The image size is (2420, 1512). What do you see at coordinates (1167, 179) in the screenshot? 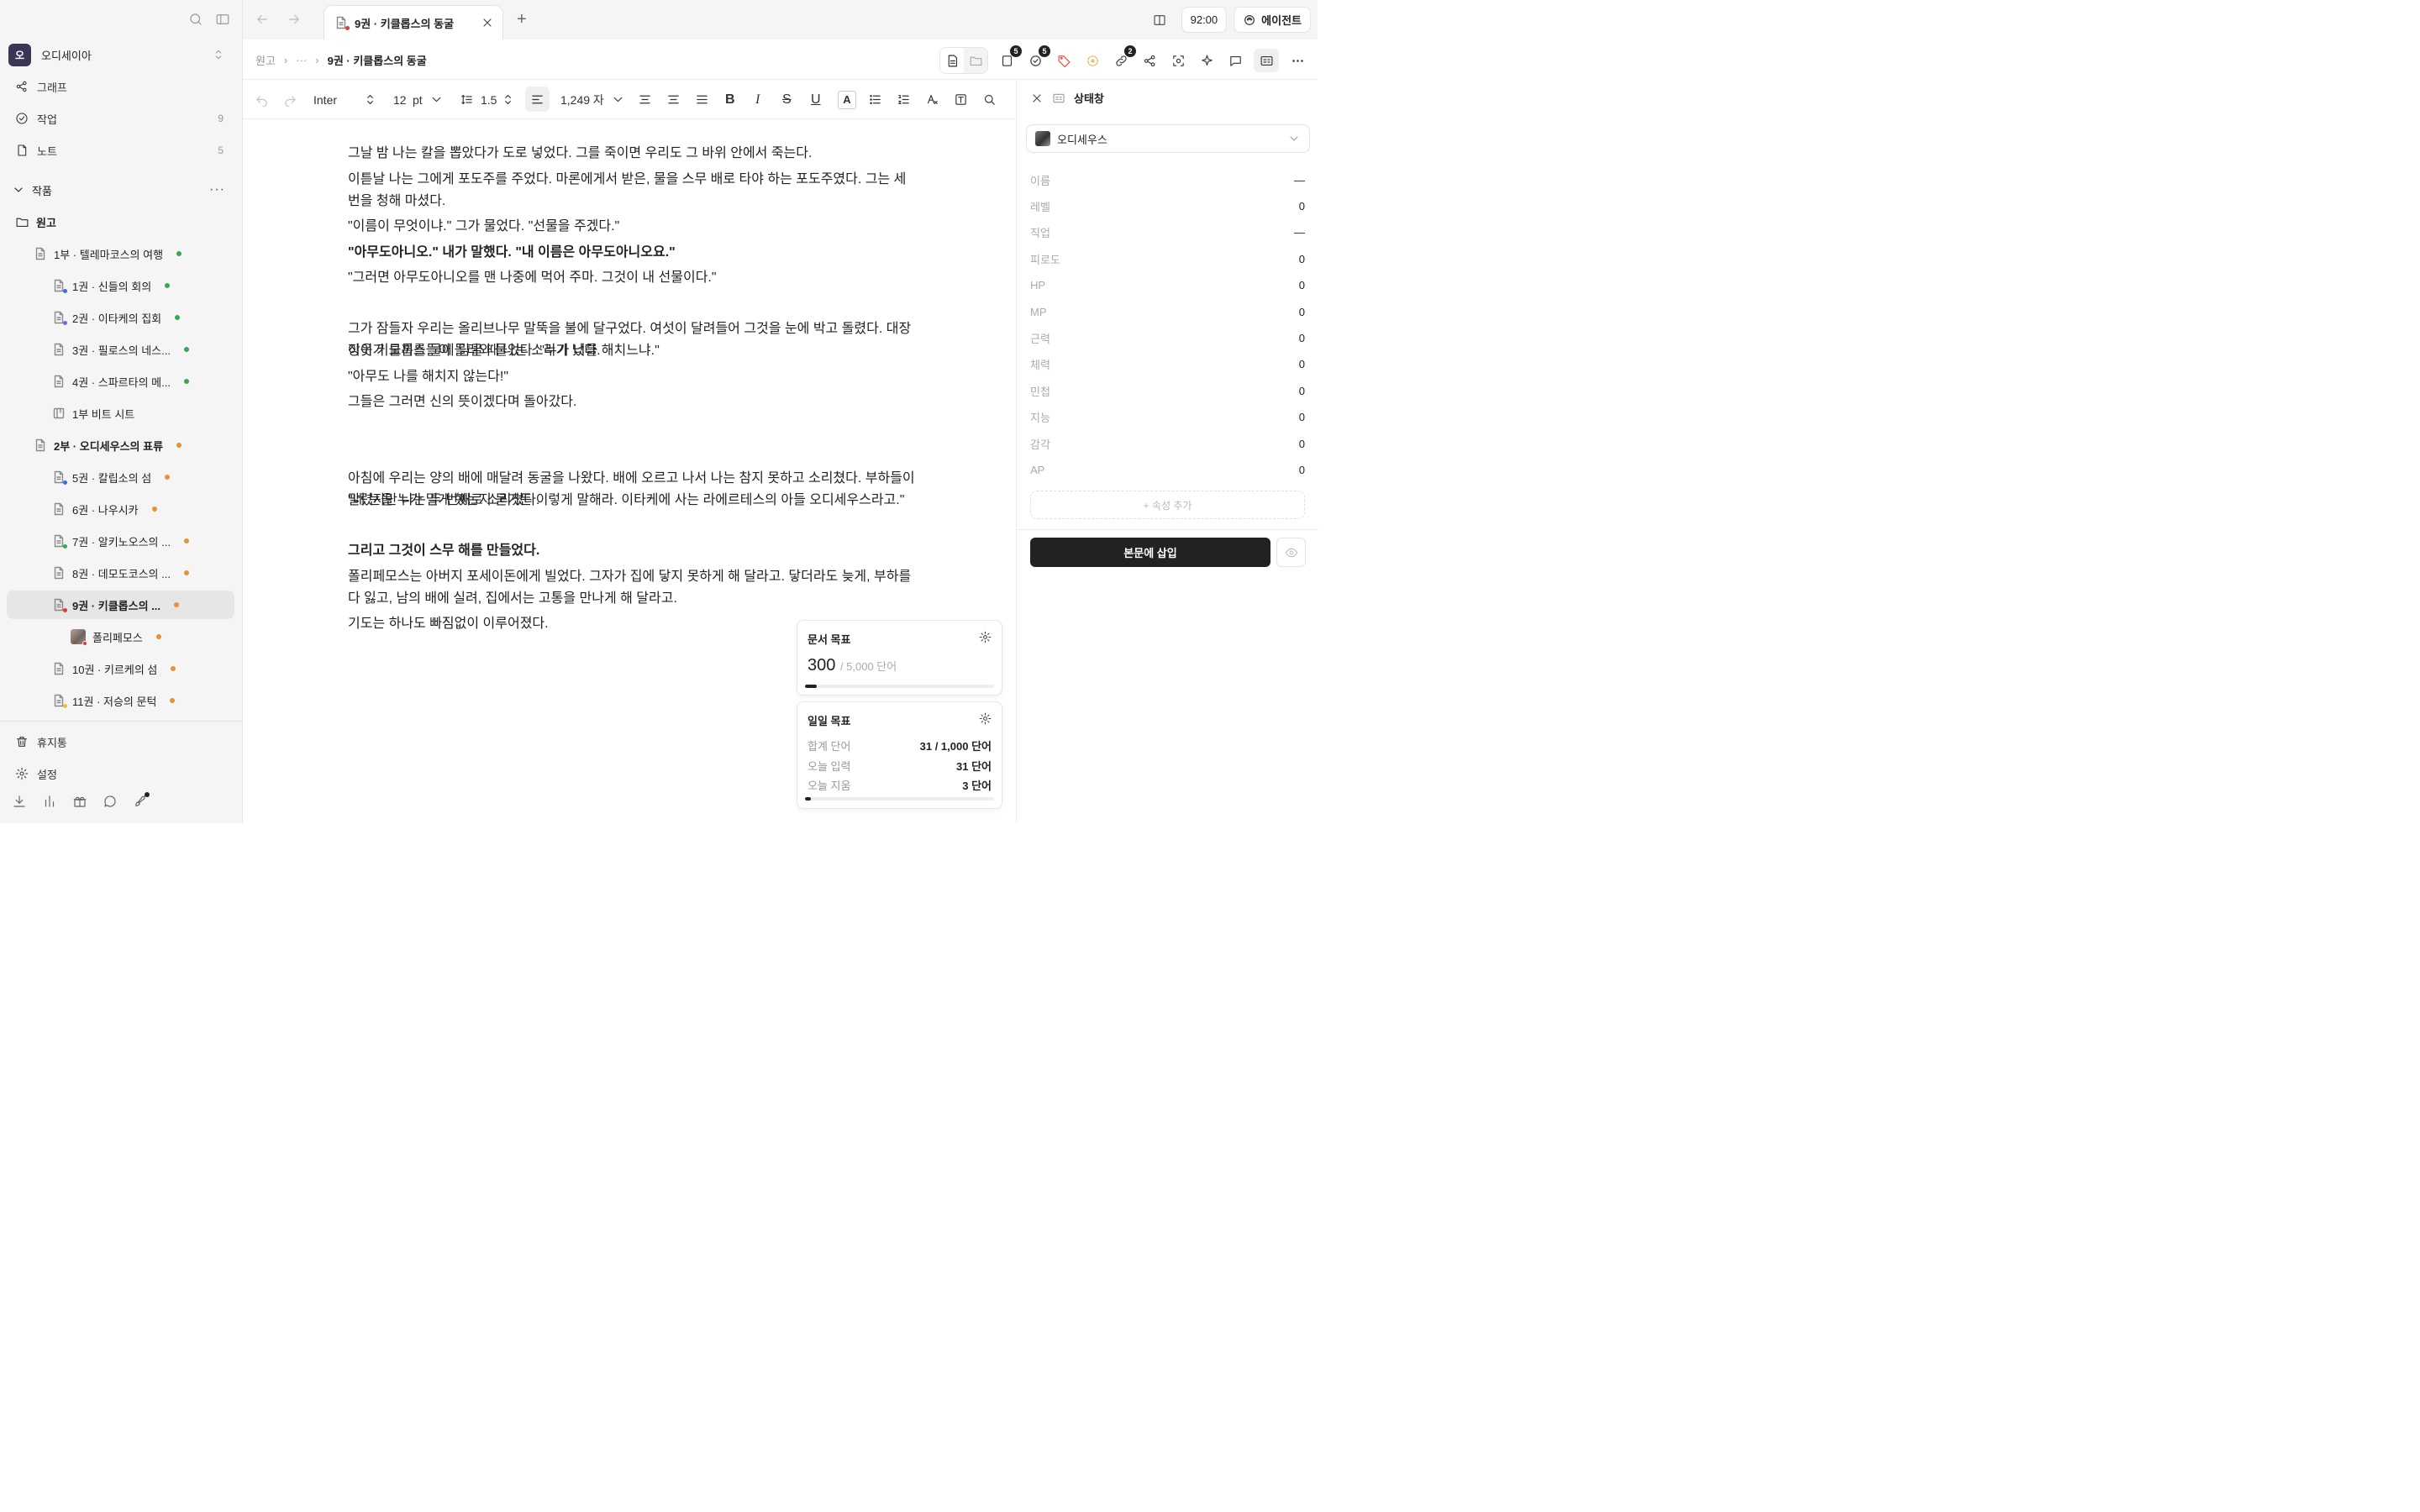
I see `property-row: 이름 —` at bounding box center [1167, 179].